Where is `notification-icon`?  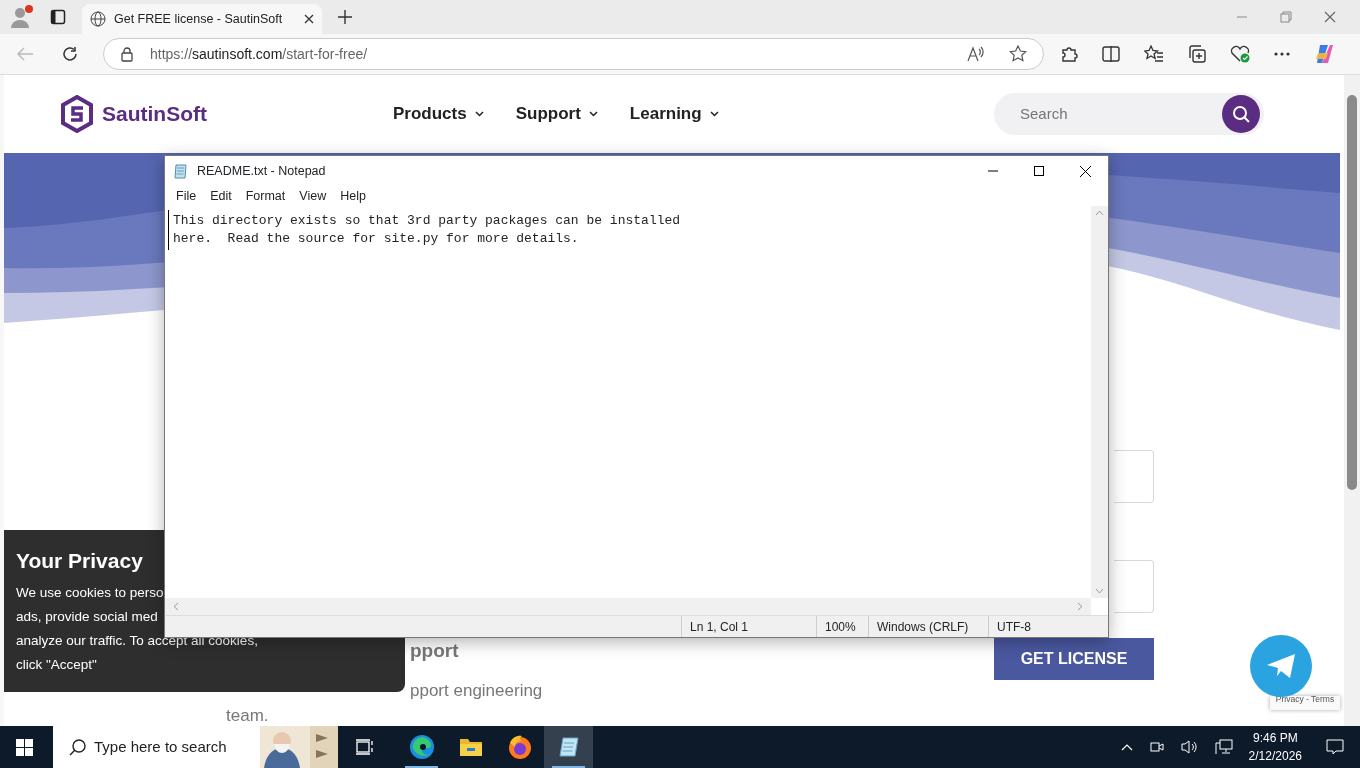 notification-icon is located at coordinates (1335, 747).